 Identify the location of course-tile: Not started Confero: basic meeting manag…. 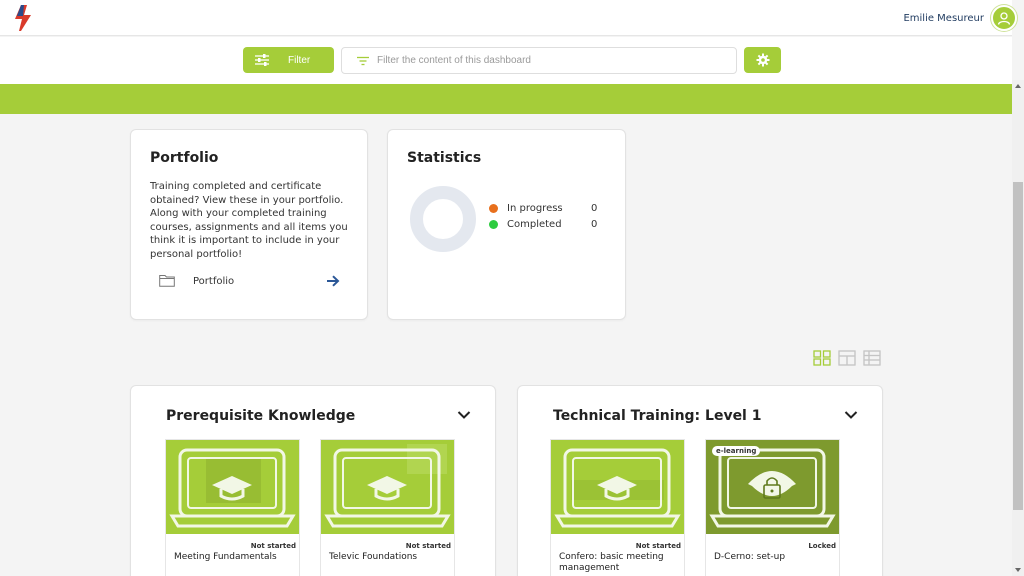
(617, 507).